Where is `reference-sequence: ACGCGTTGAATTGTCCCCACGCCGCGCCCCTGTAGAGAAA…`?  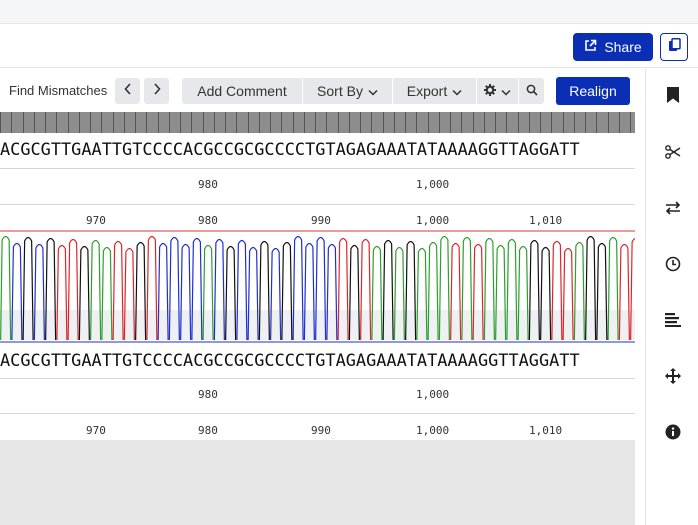
reference-sequence: ACGCGTTGAATTGTCCCCACGCCGCGCCCCTGTAGAGAAA… is located at coordinates (290, 149).